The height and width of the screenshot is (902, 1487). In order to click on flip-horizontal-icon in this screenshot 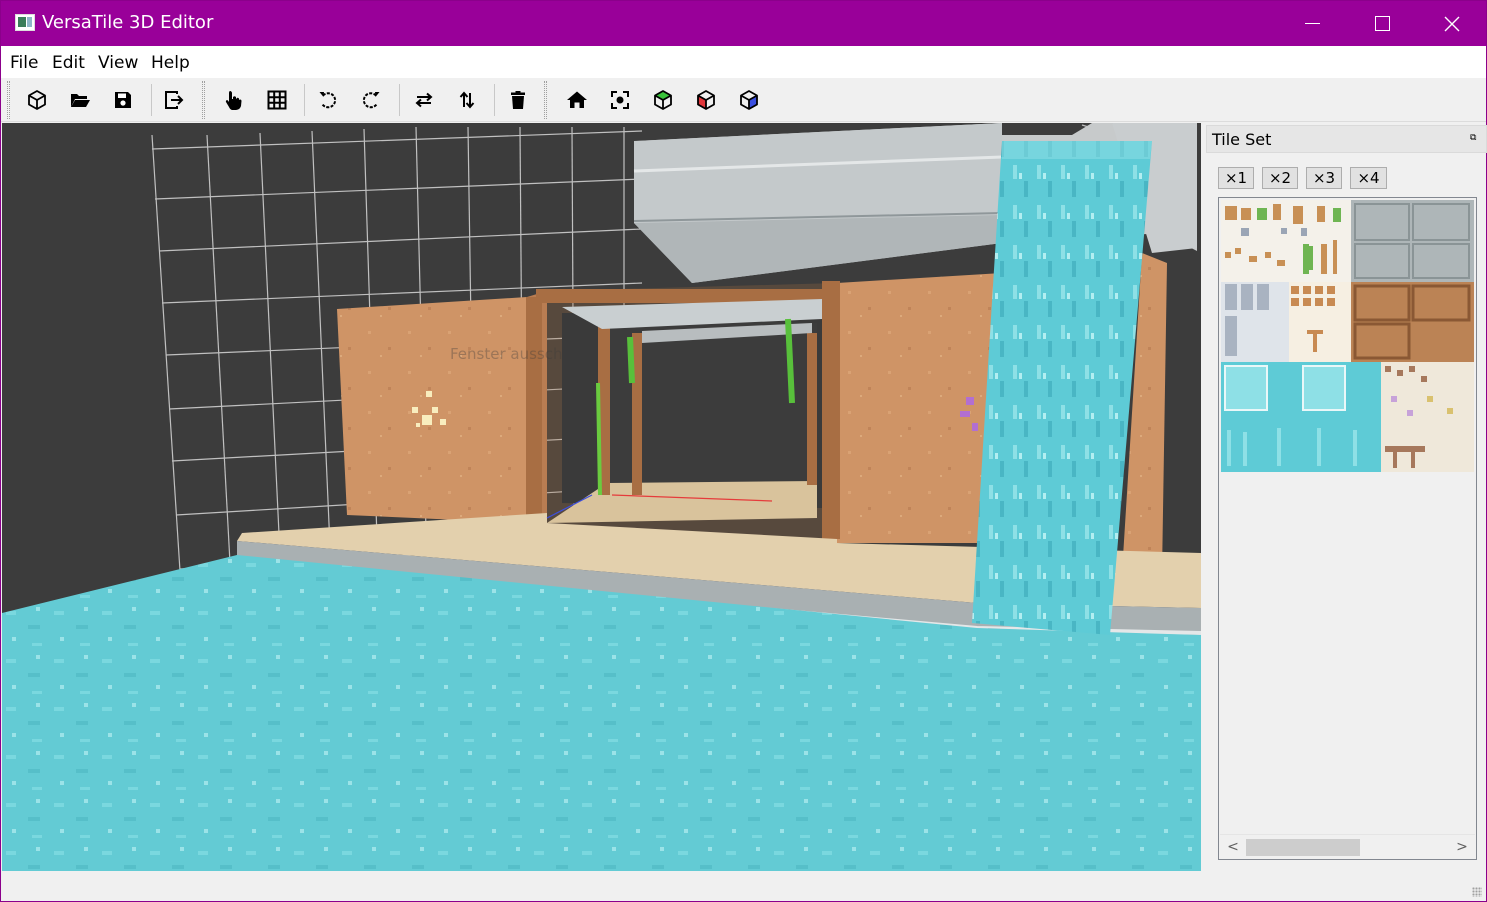, I will do `click(424, 100)`.